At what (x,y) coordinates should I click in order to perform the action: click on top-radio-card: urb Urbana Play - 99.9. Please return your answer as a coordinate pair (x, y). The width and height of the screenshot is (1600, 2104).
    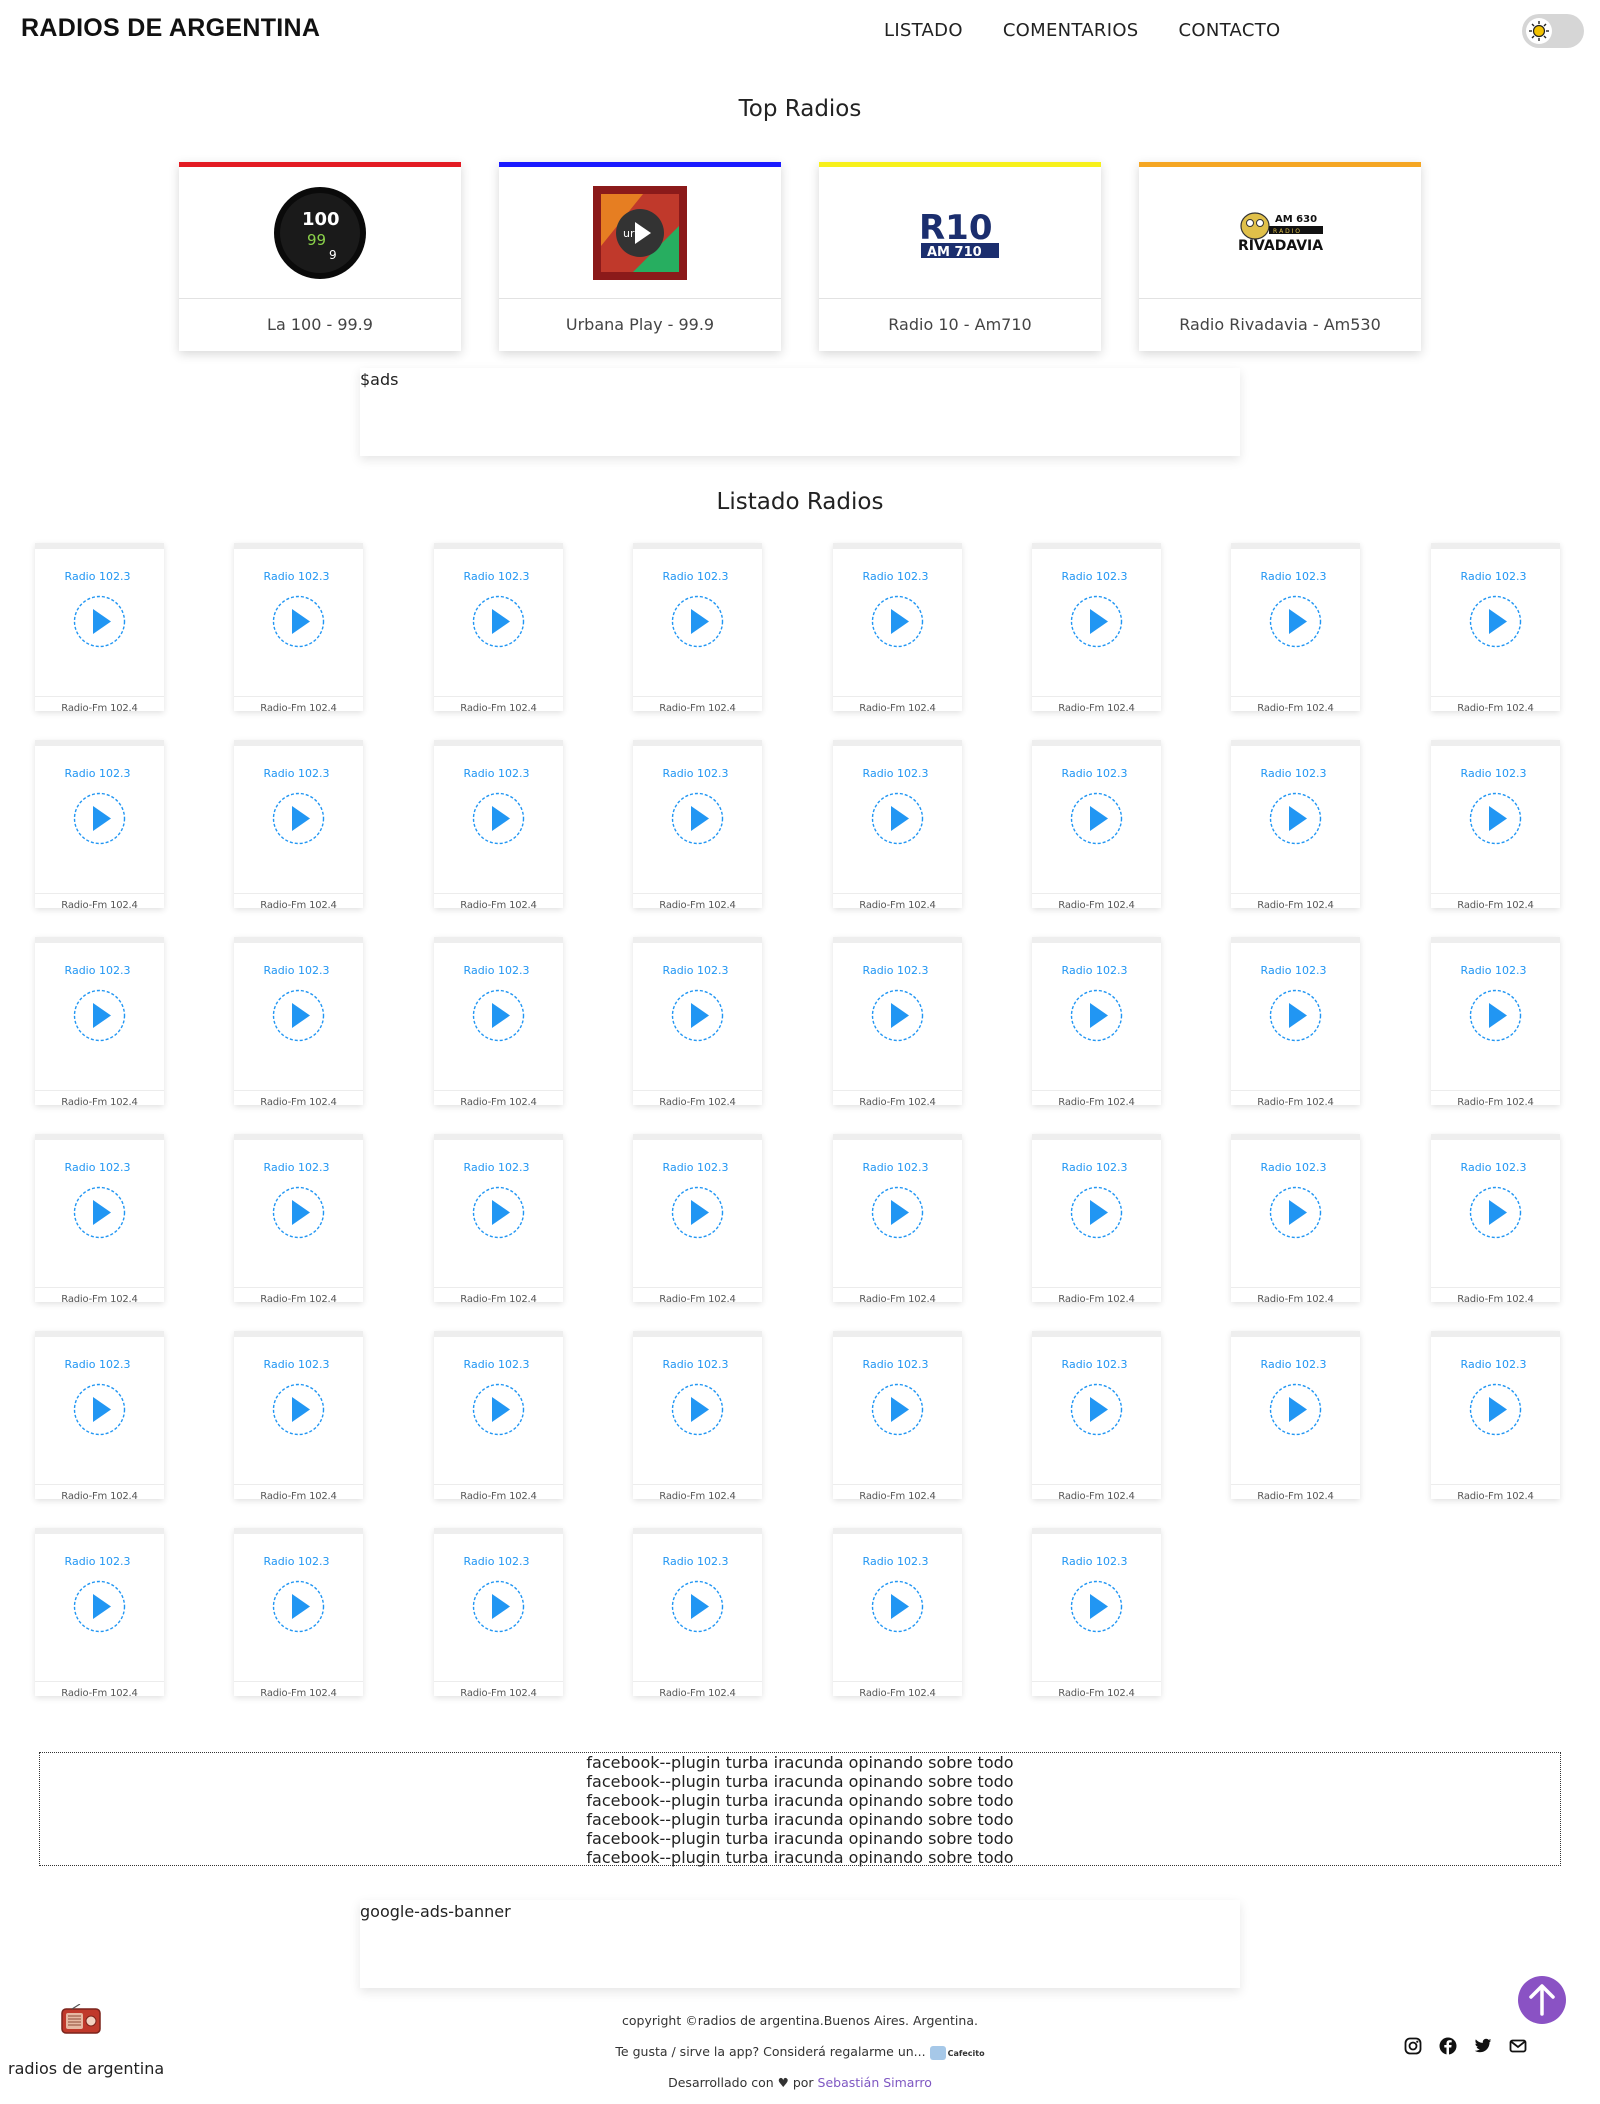
    Looking at the image, I should click on (640, 256).